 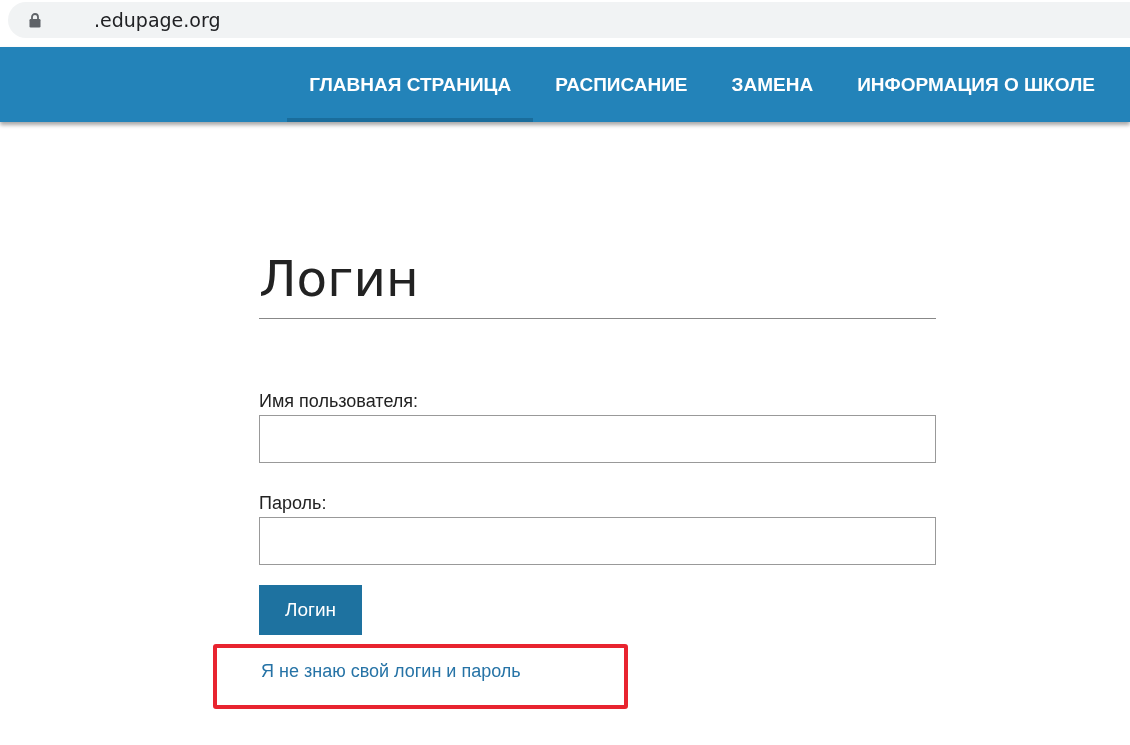 What do you see at coordinates (772, 84) in the screenshot?
I see `nav-tab: ЗАМЕНА` at bounding box center [772, 84].